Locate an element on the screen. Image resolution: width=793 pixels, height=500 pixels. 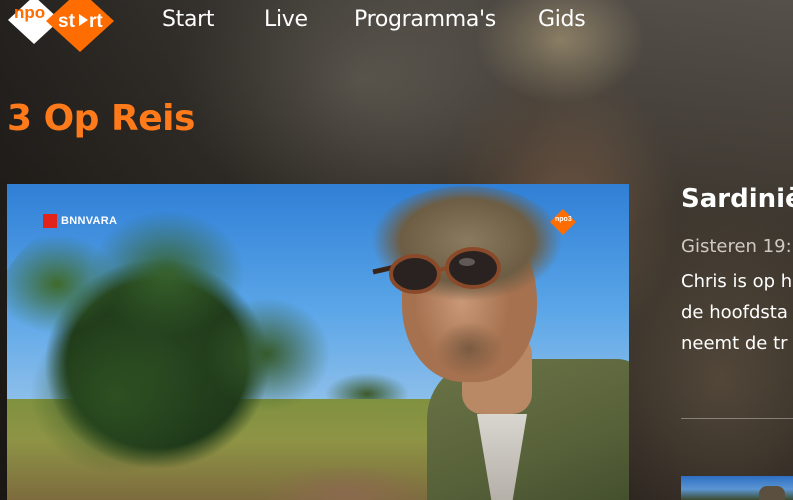
page-title: 3 Op Reis is located at coordinates (101, 118).